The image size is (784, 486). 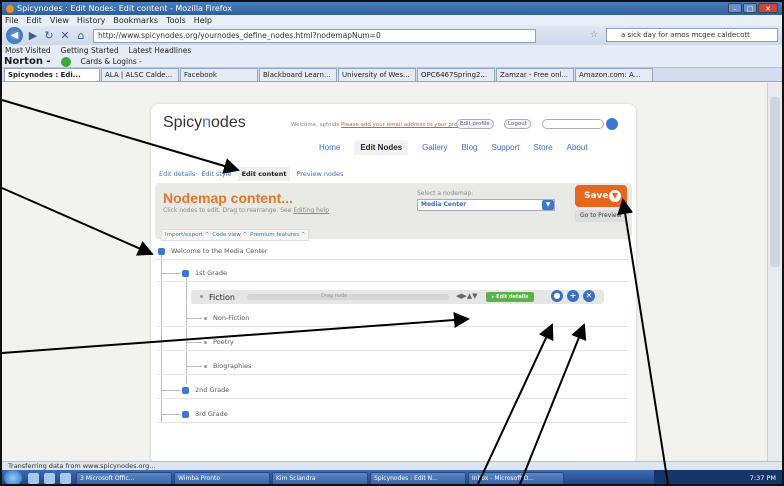 What do you see at coordinates (222, 477) in the screenshot?
I see `taskbar-item-wimba: Wimba Pronto` at bounding box center [222, 477].